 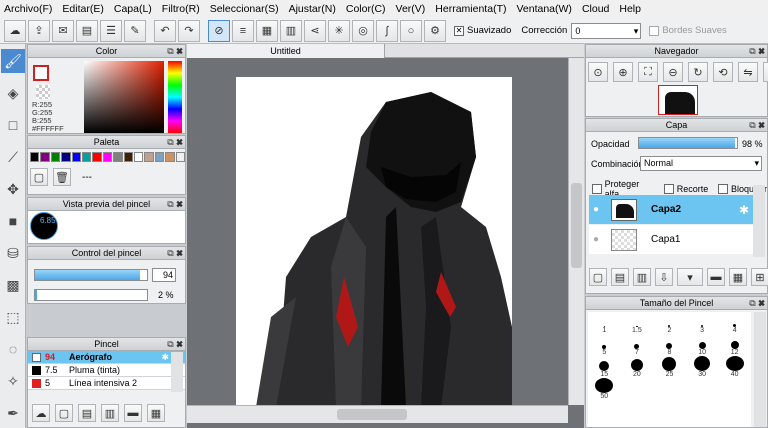 I want to click on brush-size-option: 20, so click(x=637, y=367).